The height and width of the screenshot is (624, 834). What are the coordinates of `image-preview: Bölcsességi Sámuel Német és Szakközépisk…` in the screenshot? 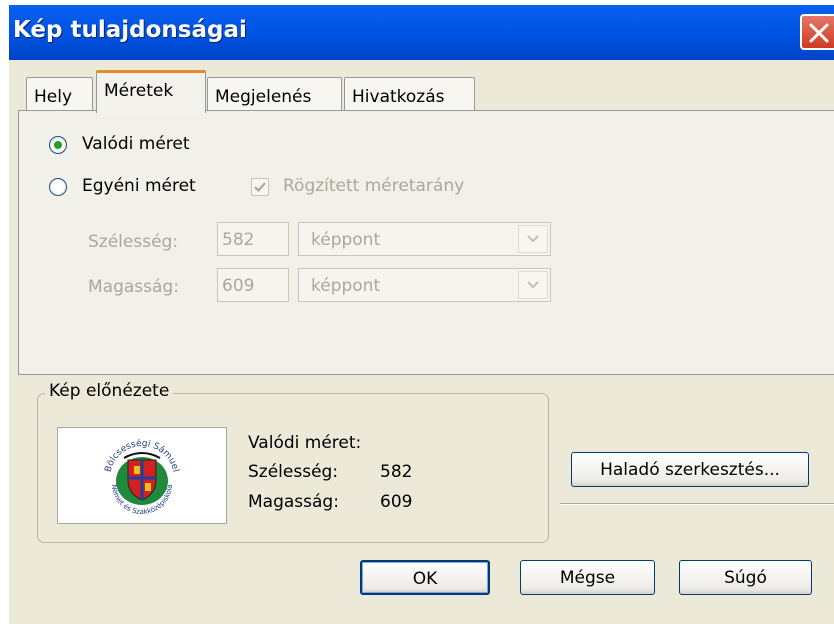 It's located at (142, 475).